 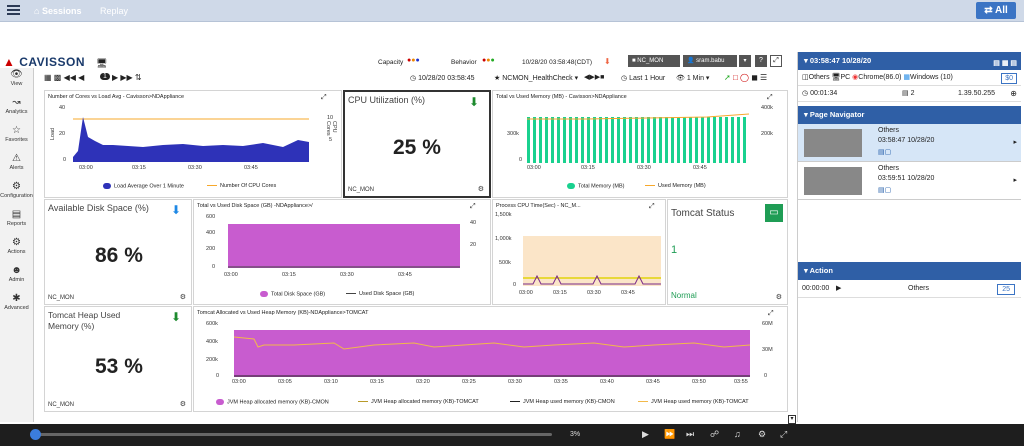 What do you see at coordinates (380, 294) in the screenshot?
I see `legend-used-disk: Used Disk Space (GB)` at bounding box center [380, 294].